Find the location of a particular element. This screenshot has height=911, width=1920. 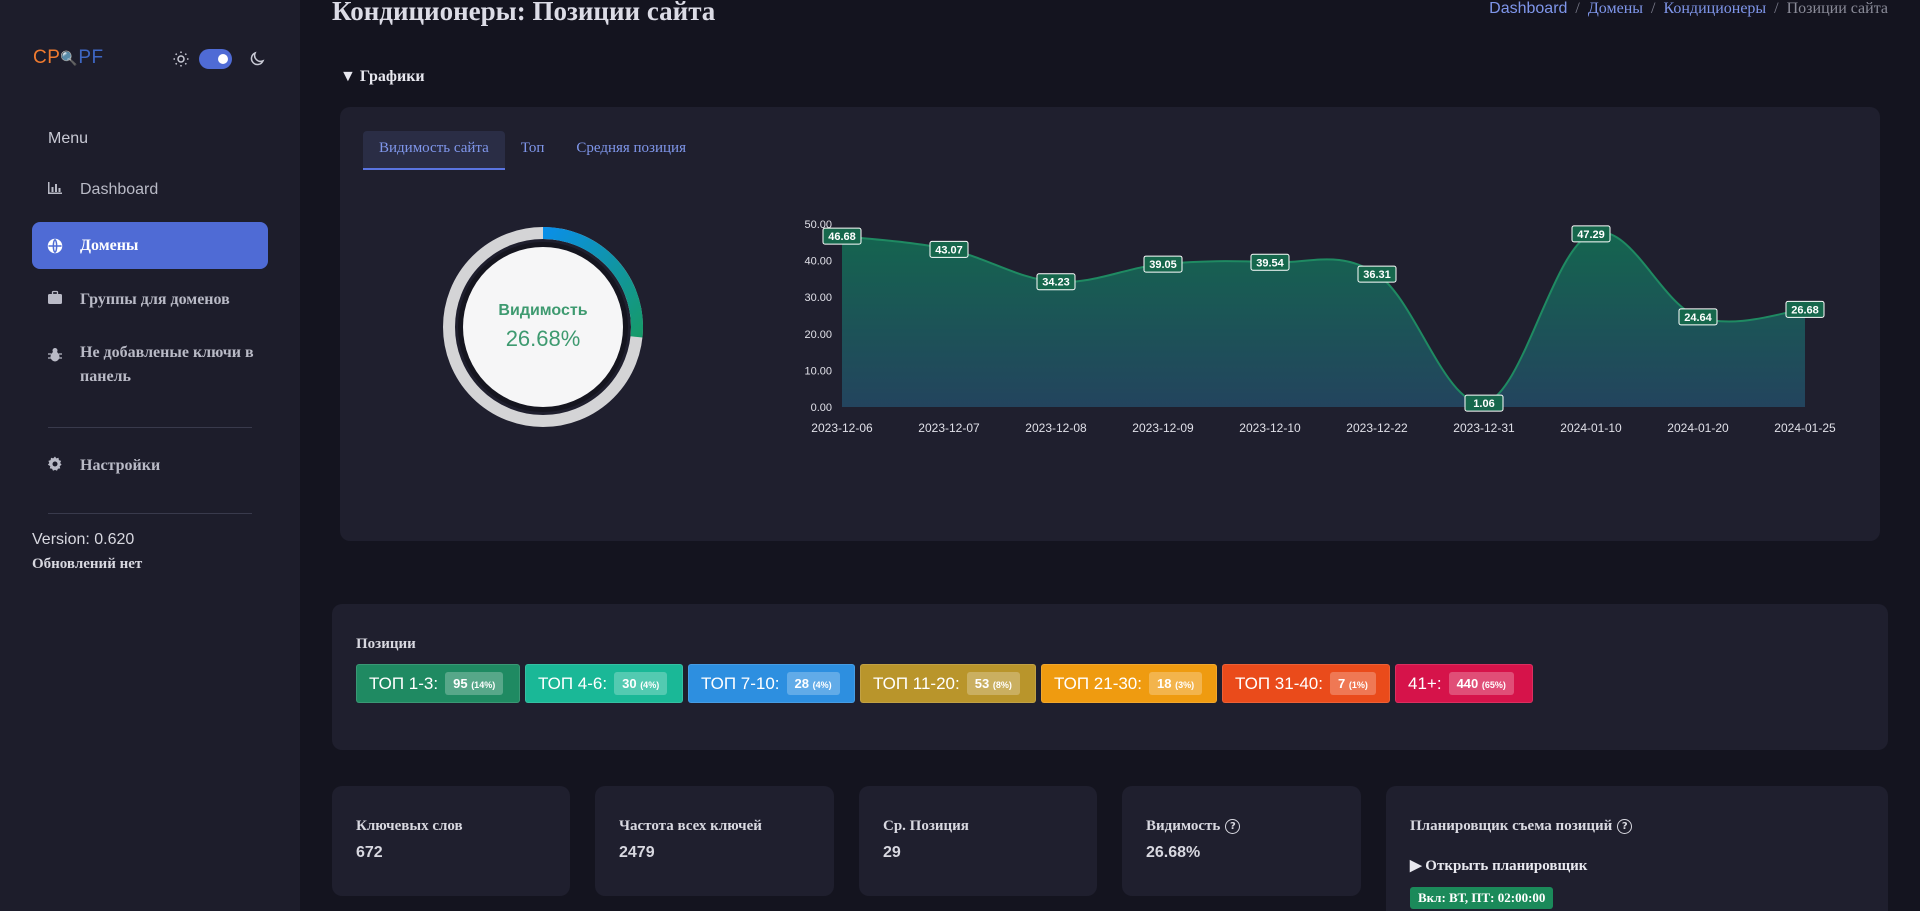

stat-title: Ключевых слов is located at coordinates (409, 826).